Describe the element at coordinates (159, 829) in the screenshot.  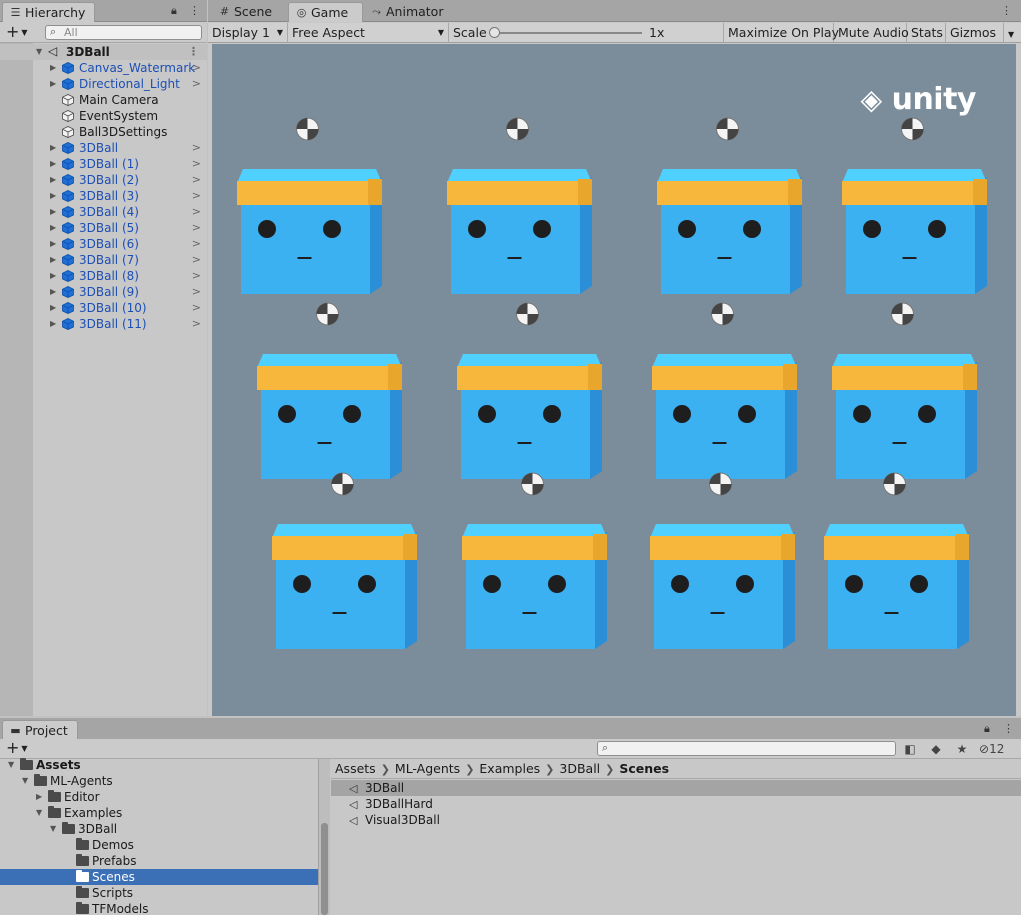
I see `folder-tree-item: ▼ 3DBall` at that location.